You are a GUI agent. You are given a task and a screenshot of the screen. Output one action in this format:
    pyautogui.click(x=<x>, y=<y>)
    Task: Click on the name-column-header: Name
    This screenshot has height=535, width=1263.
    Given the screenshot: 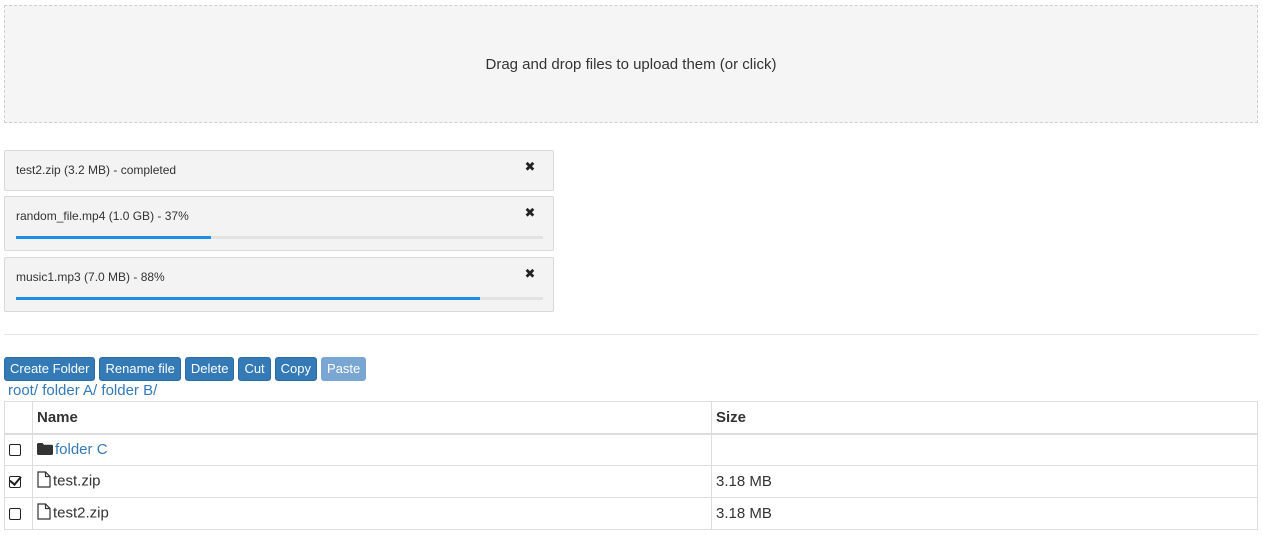 What is the action you would take?
    pyautogui.click(x=372, y=418)
    